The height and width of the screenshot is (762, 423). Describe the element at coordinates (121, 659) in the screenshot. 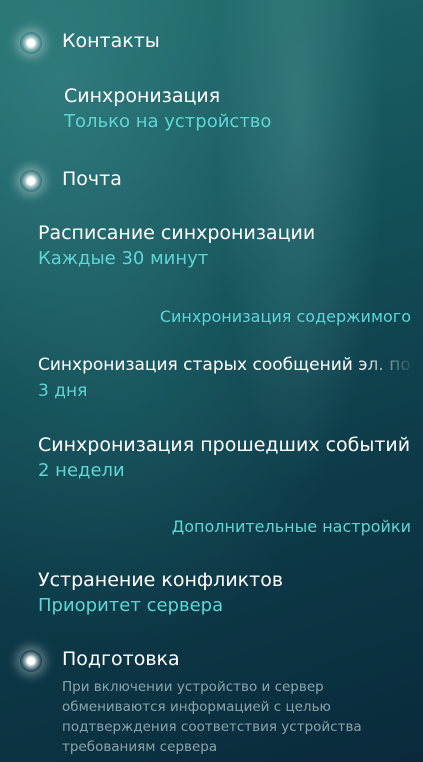

I see `provisioning-switch-label: Подготовка` at that location.